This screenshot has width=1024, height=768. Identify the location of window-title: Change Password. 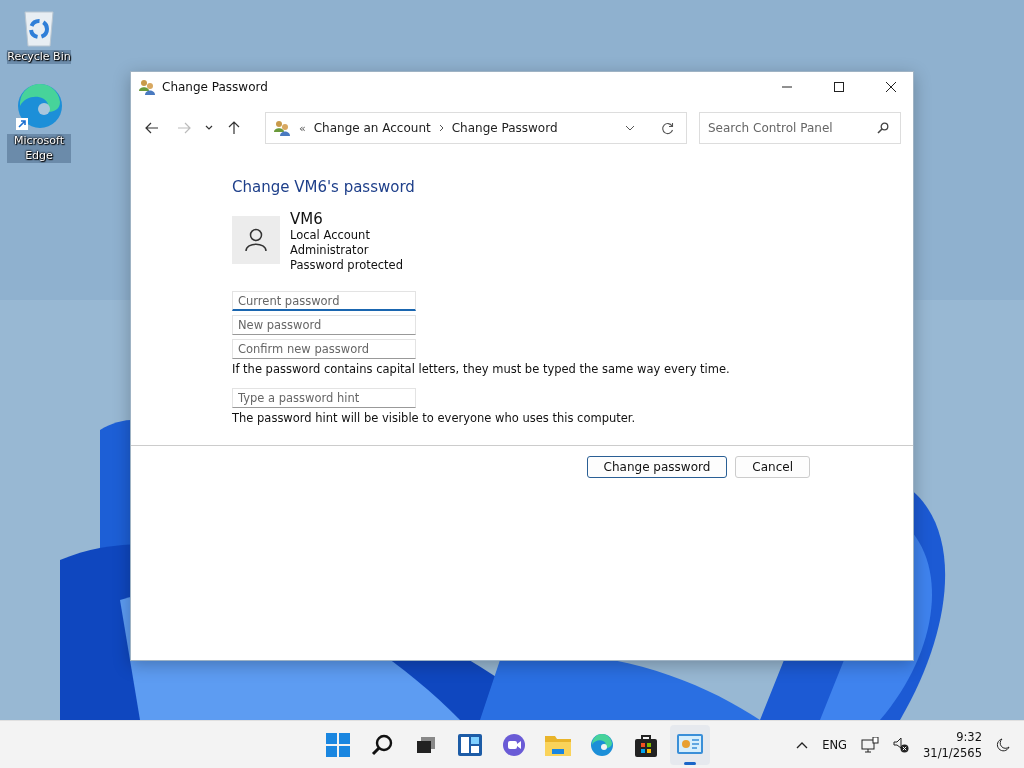
(215, 87).